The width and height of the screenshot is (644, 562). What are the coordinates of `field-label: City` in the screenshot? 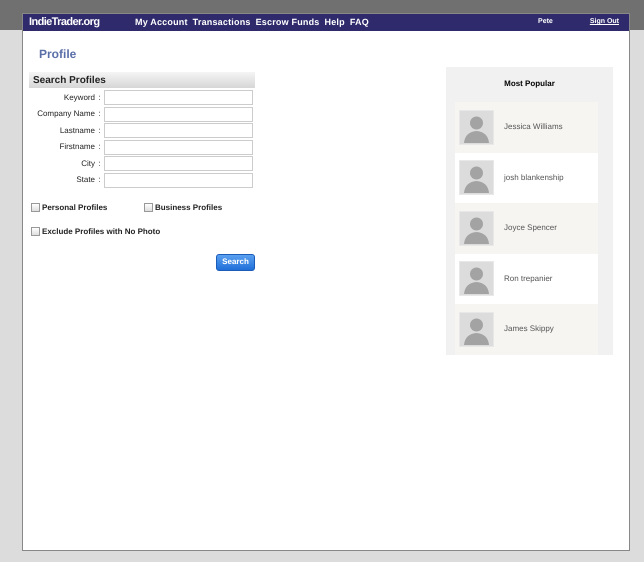 It's located at (87, 164).